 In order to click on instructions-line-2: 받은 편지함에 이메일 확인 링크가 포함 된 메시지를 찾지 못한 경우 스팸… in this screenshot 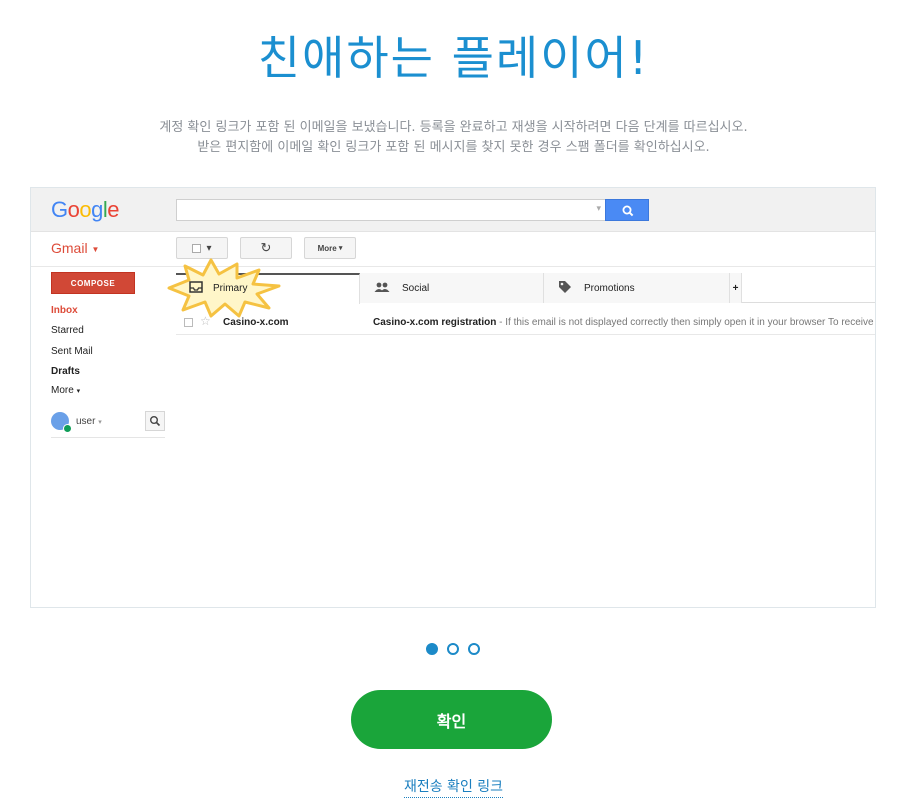, I will do `click(453, 147)`.